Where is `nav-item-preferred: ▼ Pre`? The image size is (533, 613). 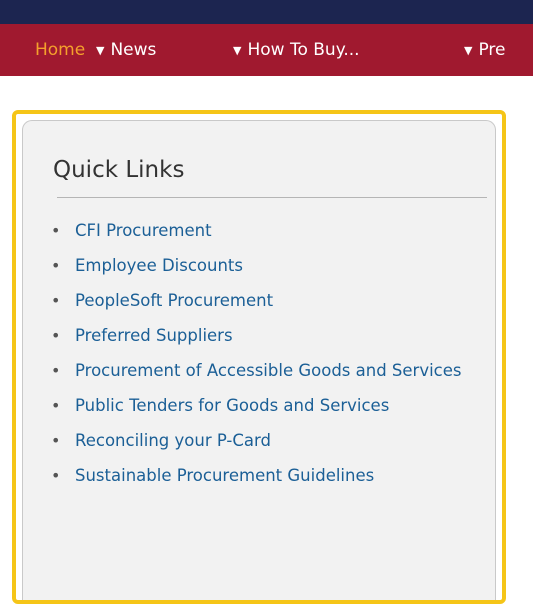 nav-item-preferred: ▼ Pre is located at coordinates (485, 50).